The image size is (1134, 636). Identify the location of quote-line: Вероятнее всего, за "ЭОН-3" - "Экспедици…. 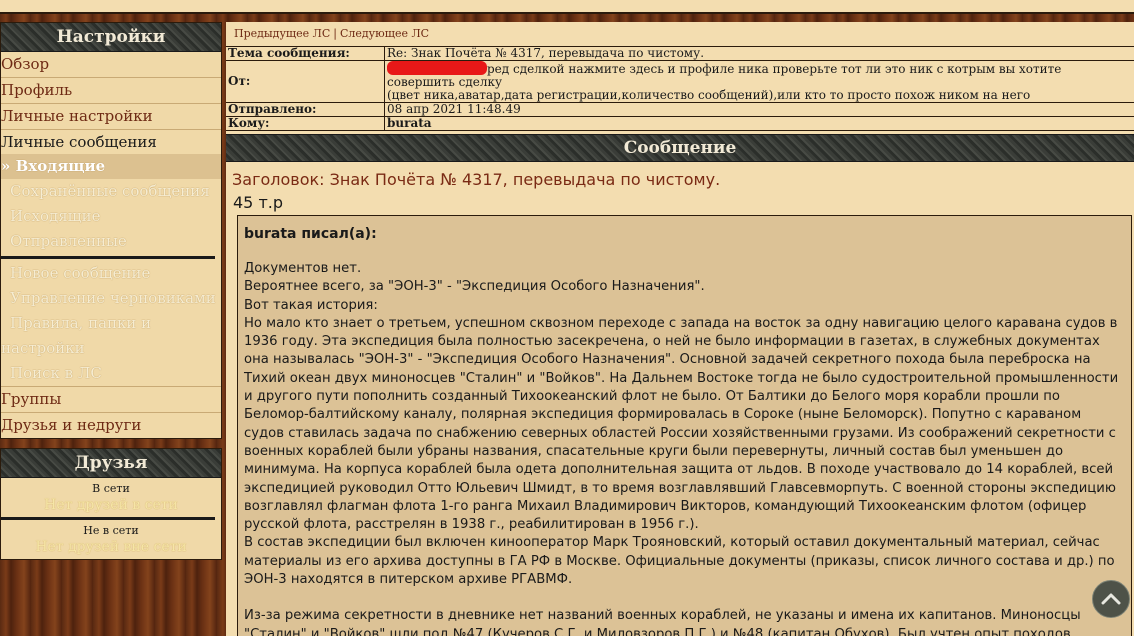
(474, 287).